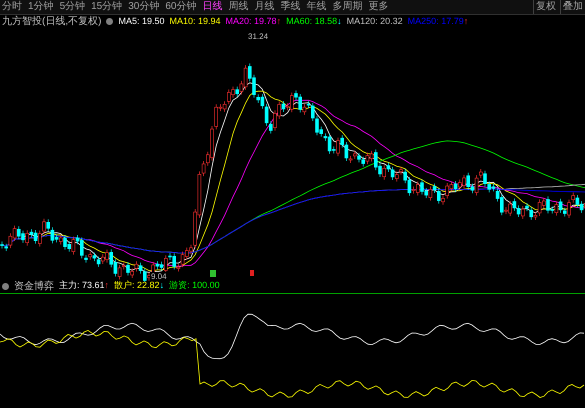  I want to click on chart-title: 九方智投(日线,不复权), so click(52, 21).